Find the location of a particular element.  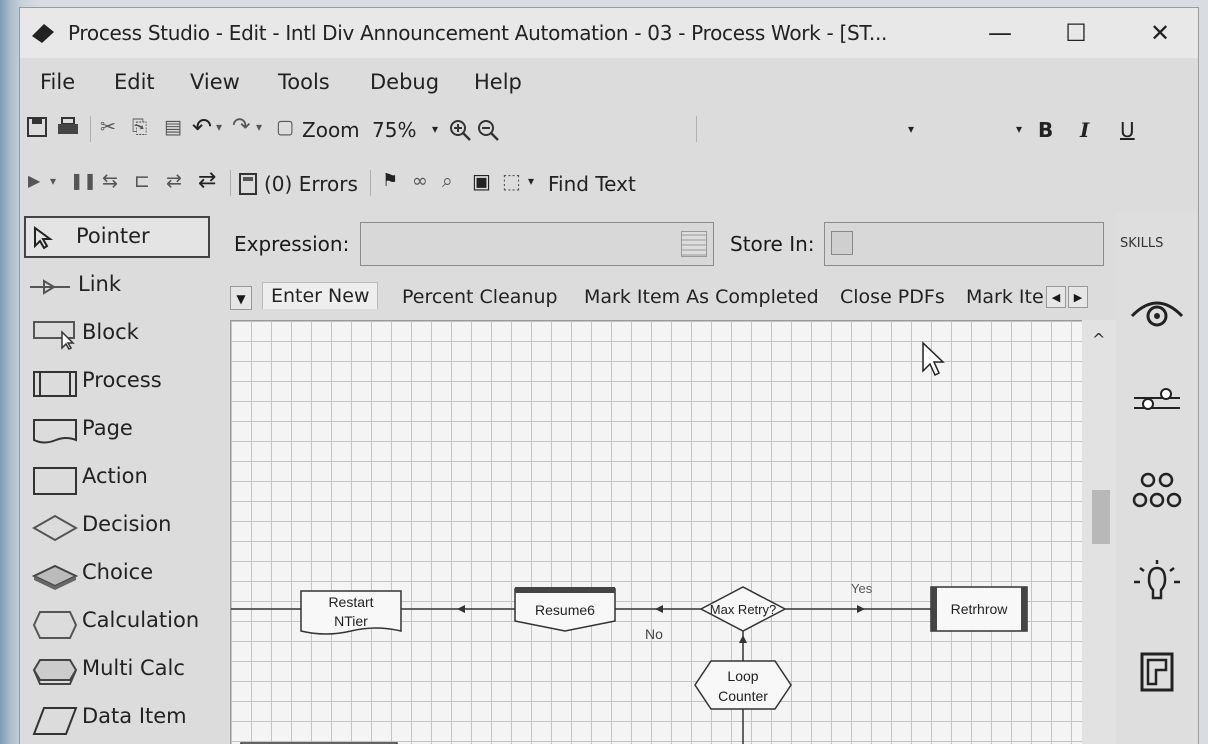

store-in-input is located at coordinates (964, 244).